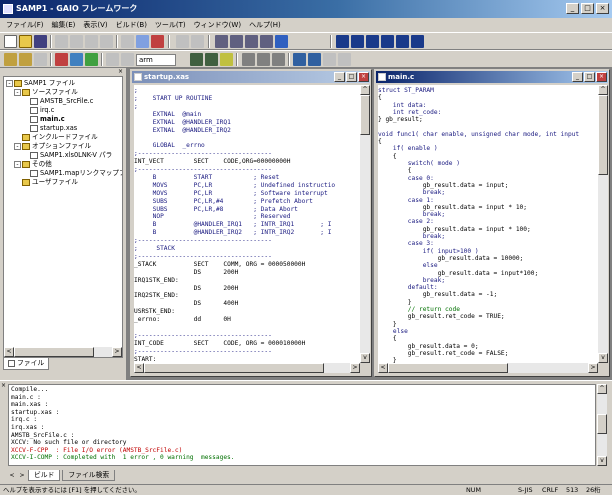 The image size is (612, 495). I want to click on tree-item-include-files: インクルードファイル, so click(60, 137).